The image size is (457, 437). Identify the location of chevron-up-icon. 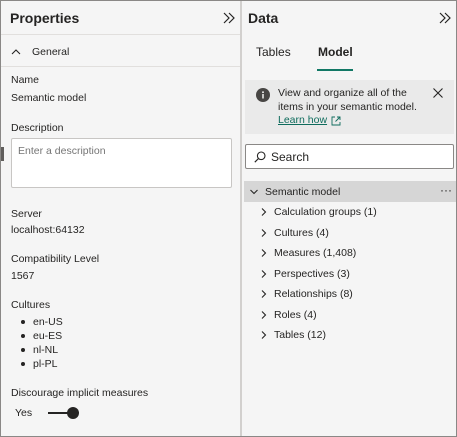
(16, 52).